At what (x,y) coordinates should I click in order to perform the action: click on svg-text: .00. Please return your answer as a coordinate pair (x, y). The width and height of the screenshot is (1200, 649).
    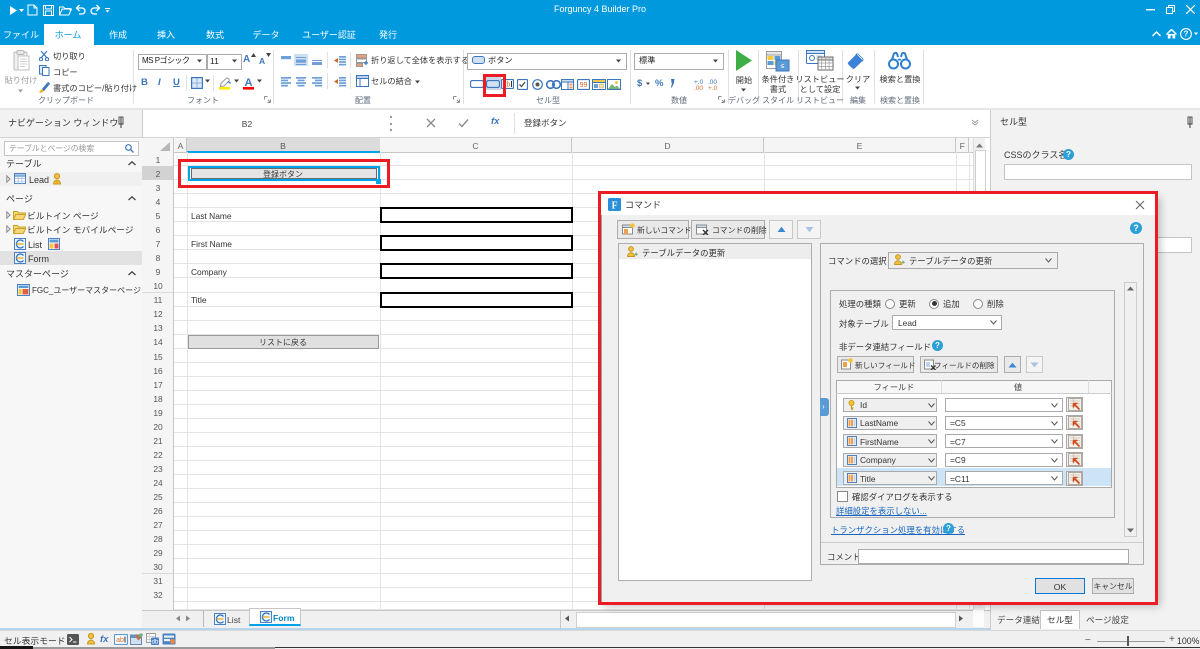
    Looking at the image, I should click on (698, 87).